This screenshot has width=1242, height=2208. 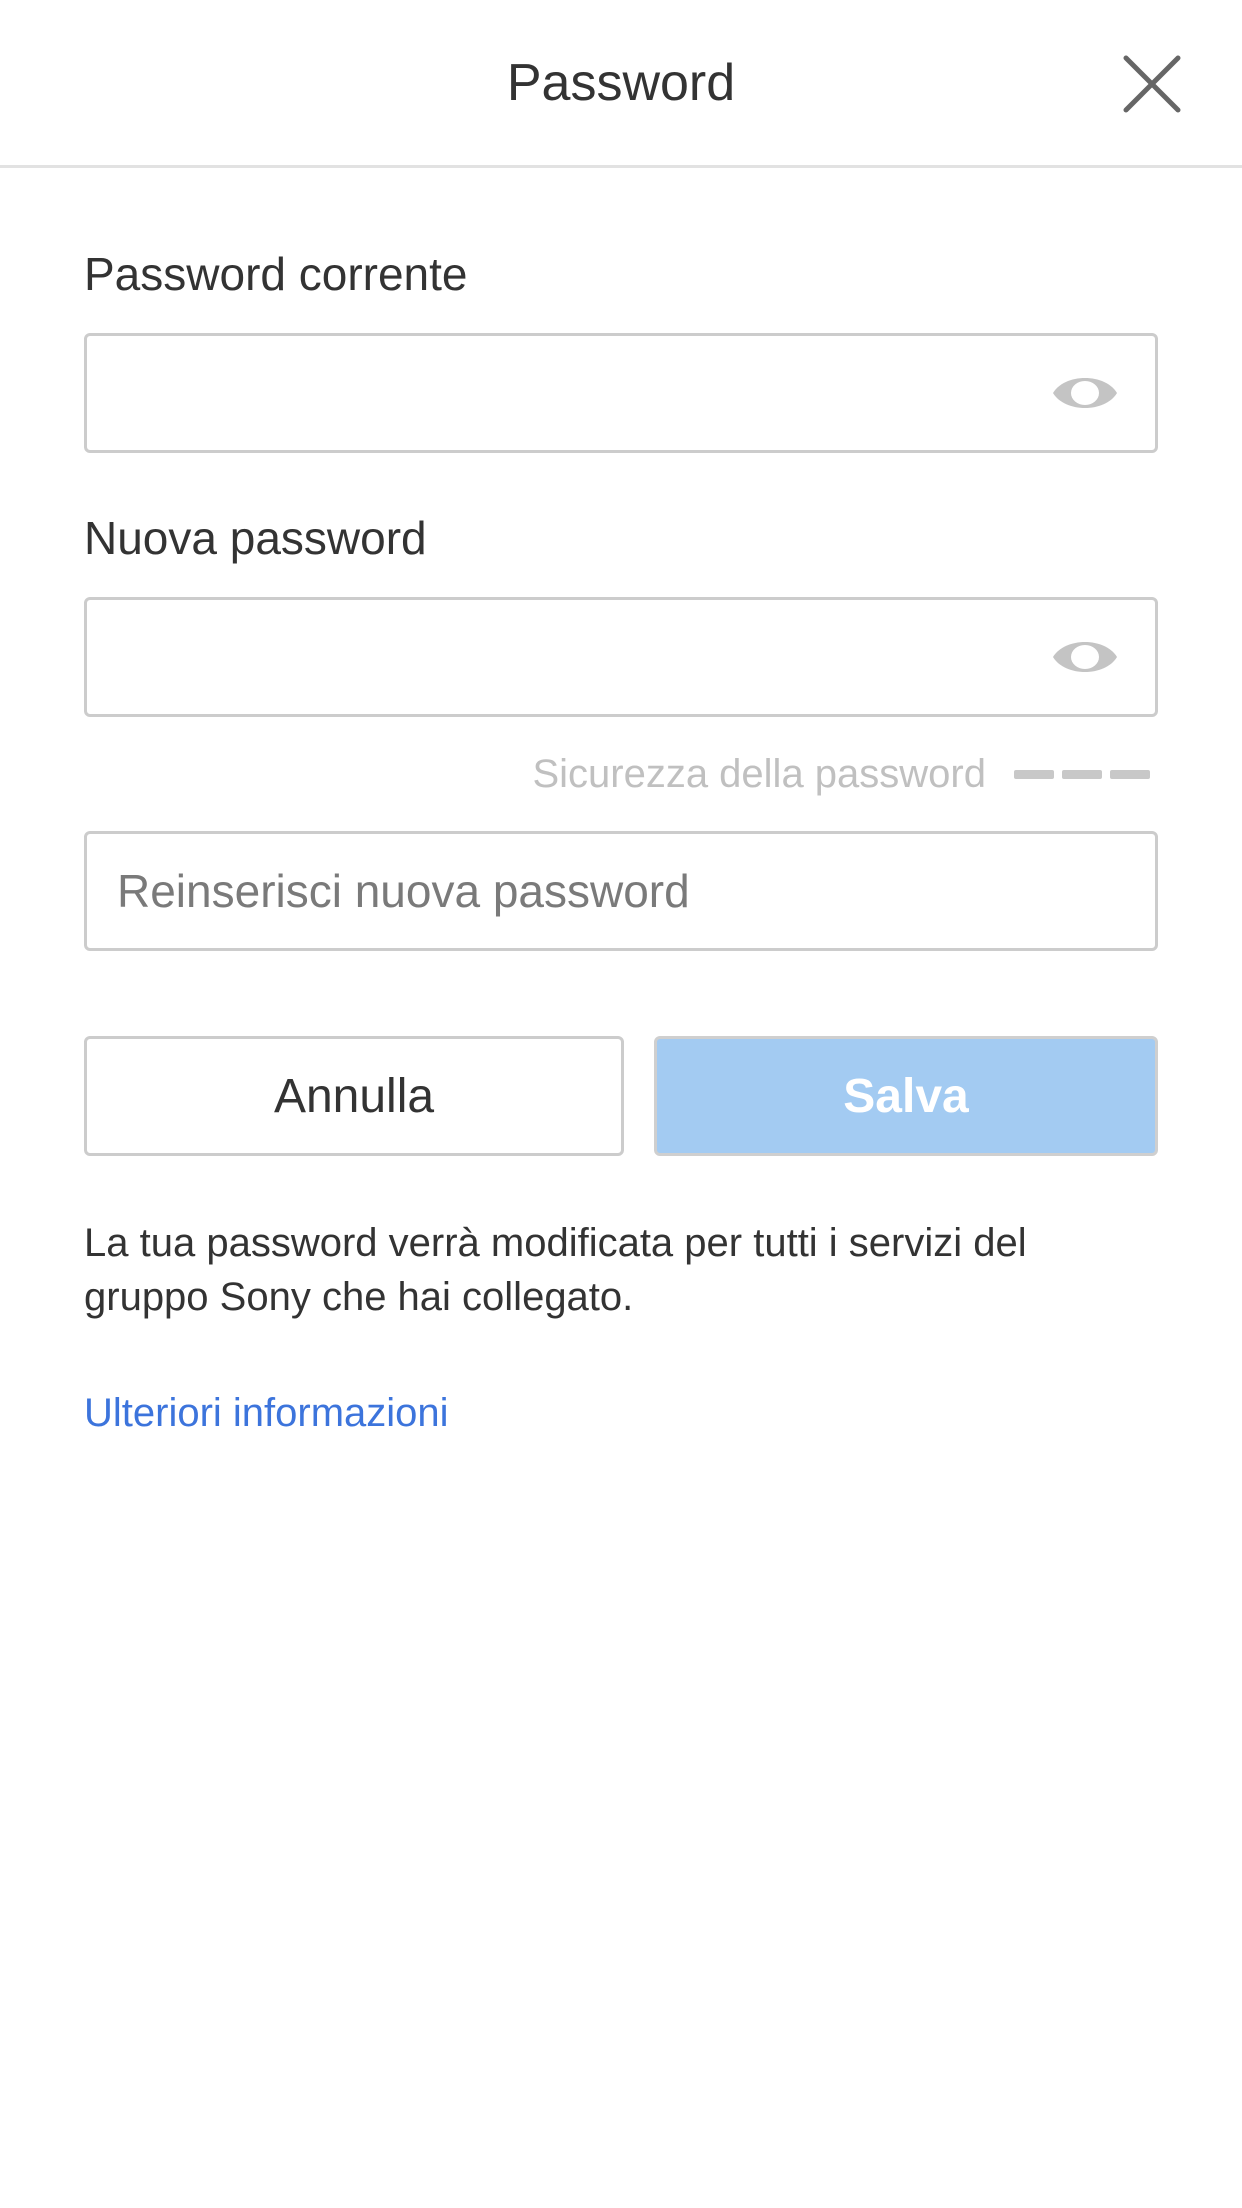 I want to click on confirm-password-field, so click(x=621, y=891).